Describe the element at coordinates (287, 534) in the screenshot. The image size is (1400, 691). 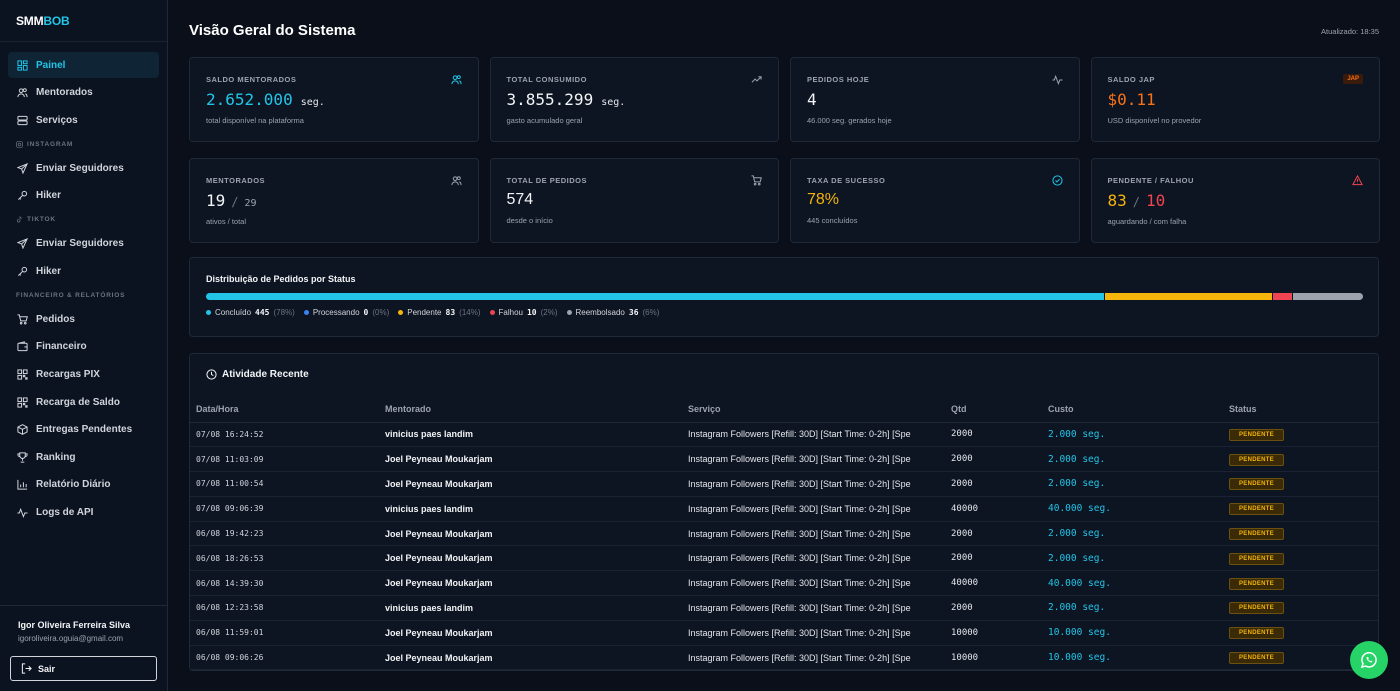
I see `cell-date: 06/08 19:42:23` at that location.